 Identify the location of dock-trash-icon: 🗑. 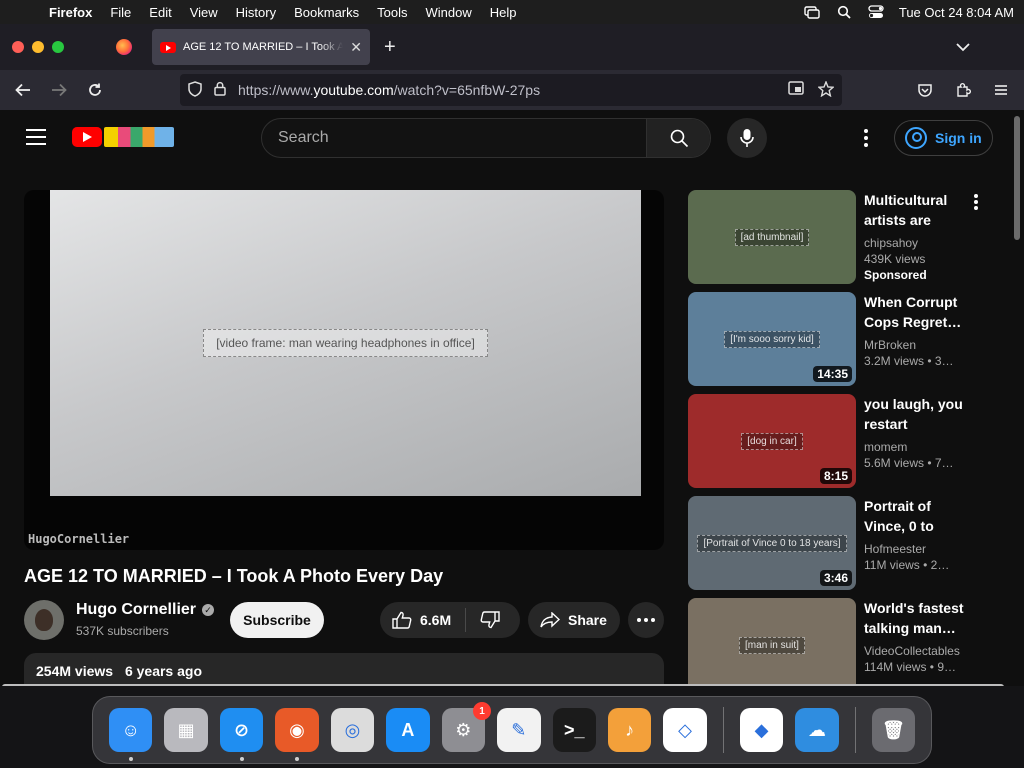
(893, 730).